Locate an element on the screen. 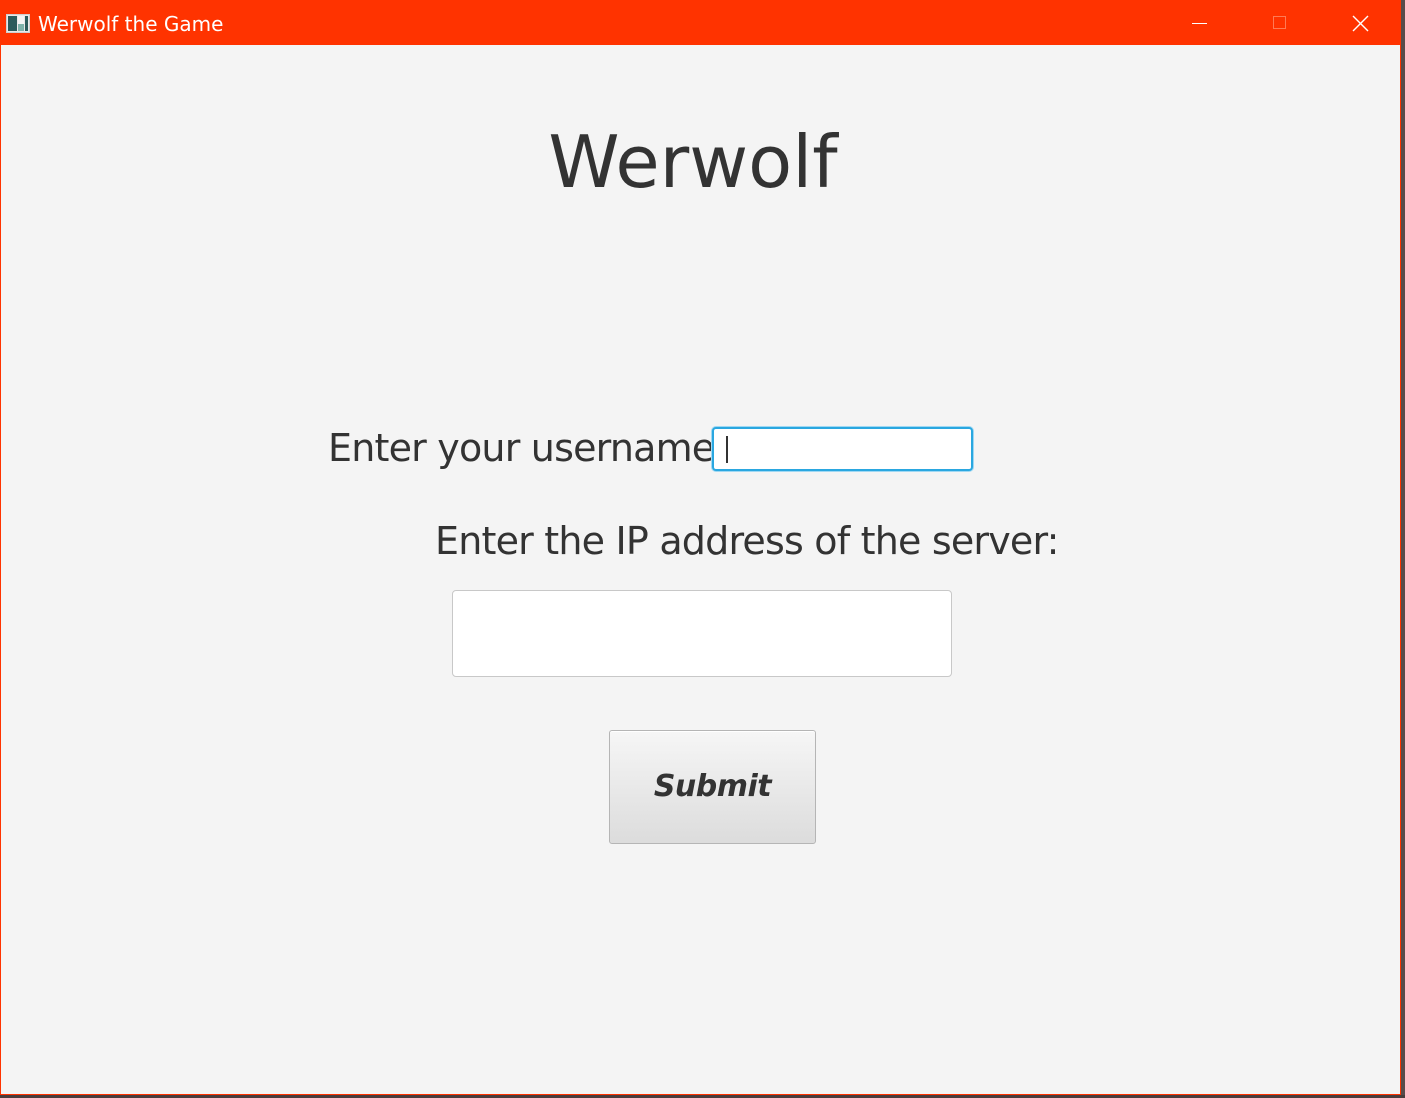 Image resolution: width=1405 pixels, height=1098 pixels. app-icon is located at coordinates (18, 23).